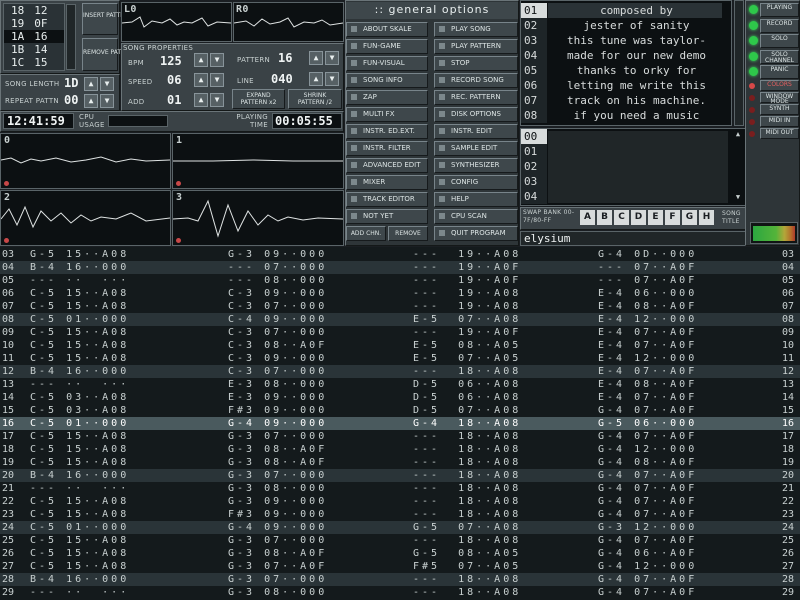 The width and height of the screenshot is (800, 600). Describe the element at coordinates (779, 98) in the screenshot. I see `status-button-6: WINDOW MODE` at that location.